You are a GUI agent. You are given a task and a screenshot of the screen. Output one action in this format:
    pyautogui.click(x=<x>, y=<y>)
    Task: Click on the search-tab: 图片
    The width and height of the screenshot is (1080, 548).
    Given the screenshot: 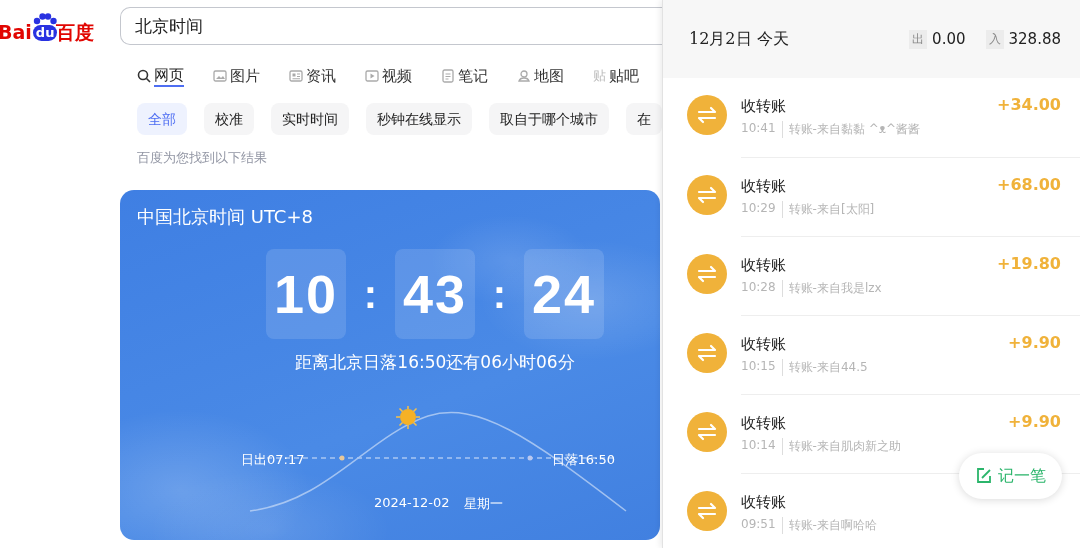 What is the action you would take?
    pyautogui.click(x=251, y=76)
    